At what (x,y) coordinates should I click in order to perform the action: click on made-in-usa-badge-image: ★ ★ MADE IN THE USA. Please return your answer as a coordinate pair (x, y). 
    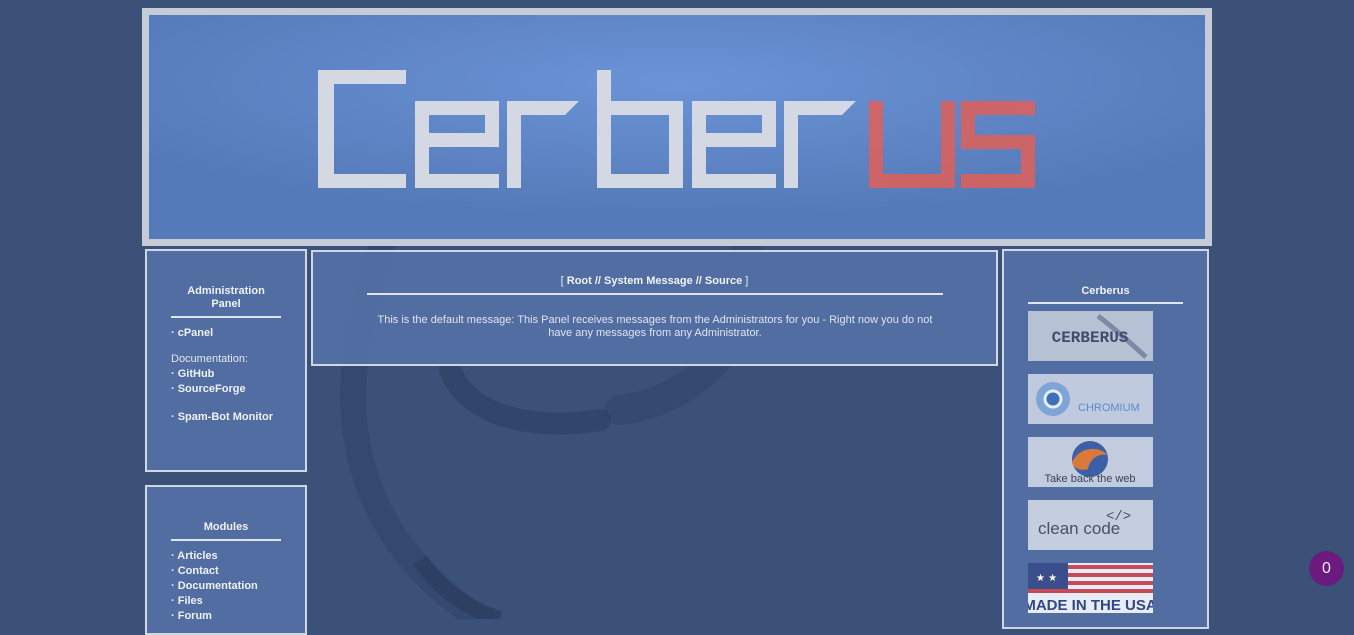
    Looking at the image, I should click on (1090, 588).